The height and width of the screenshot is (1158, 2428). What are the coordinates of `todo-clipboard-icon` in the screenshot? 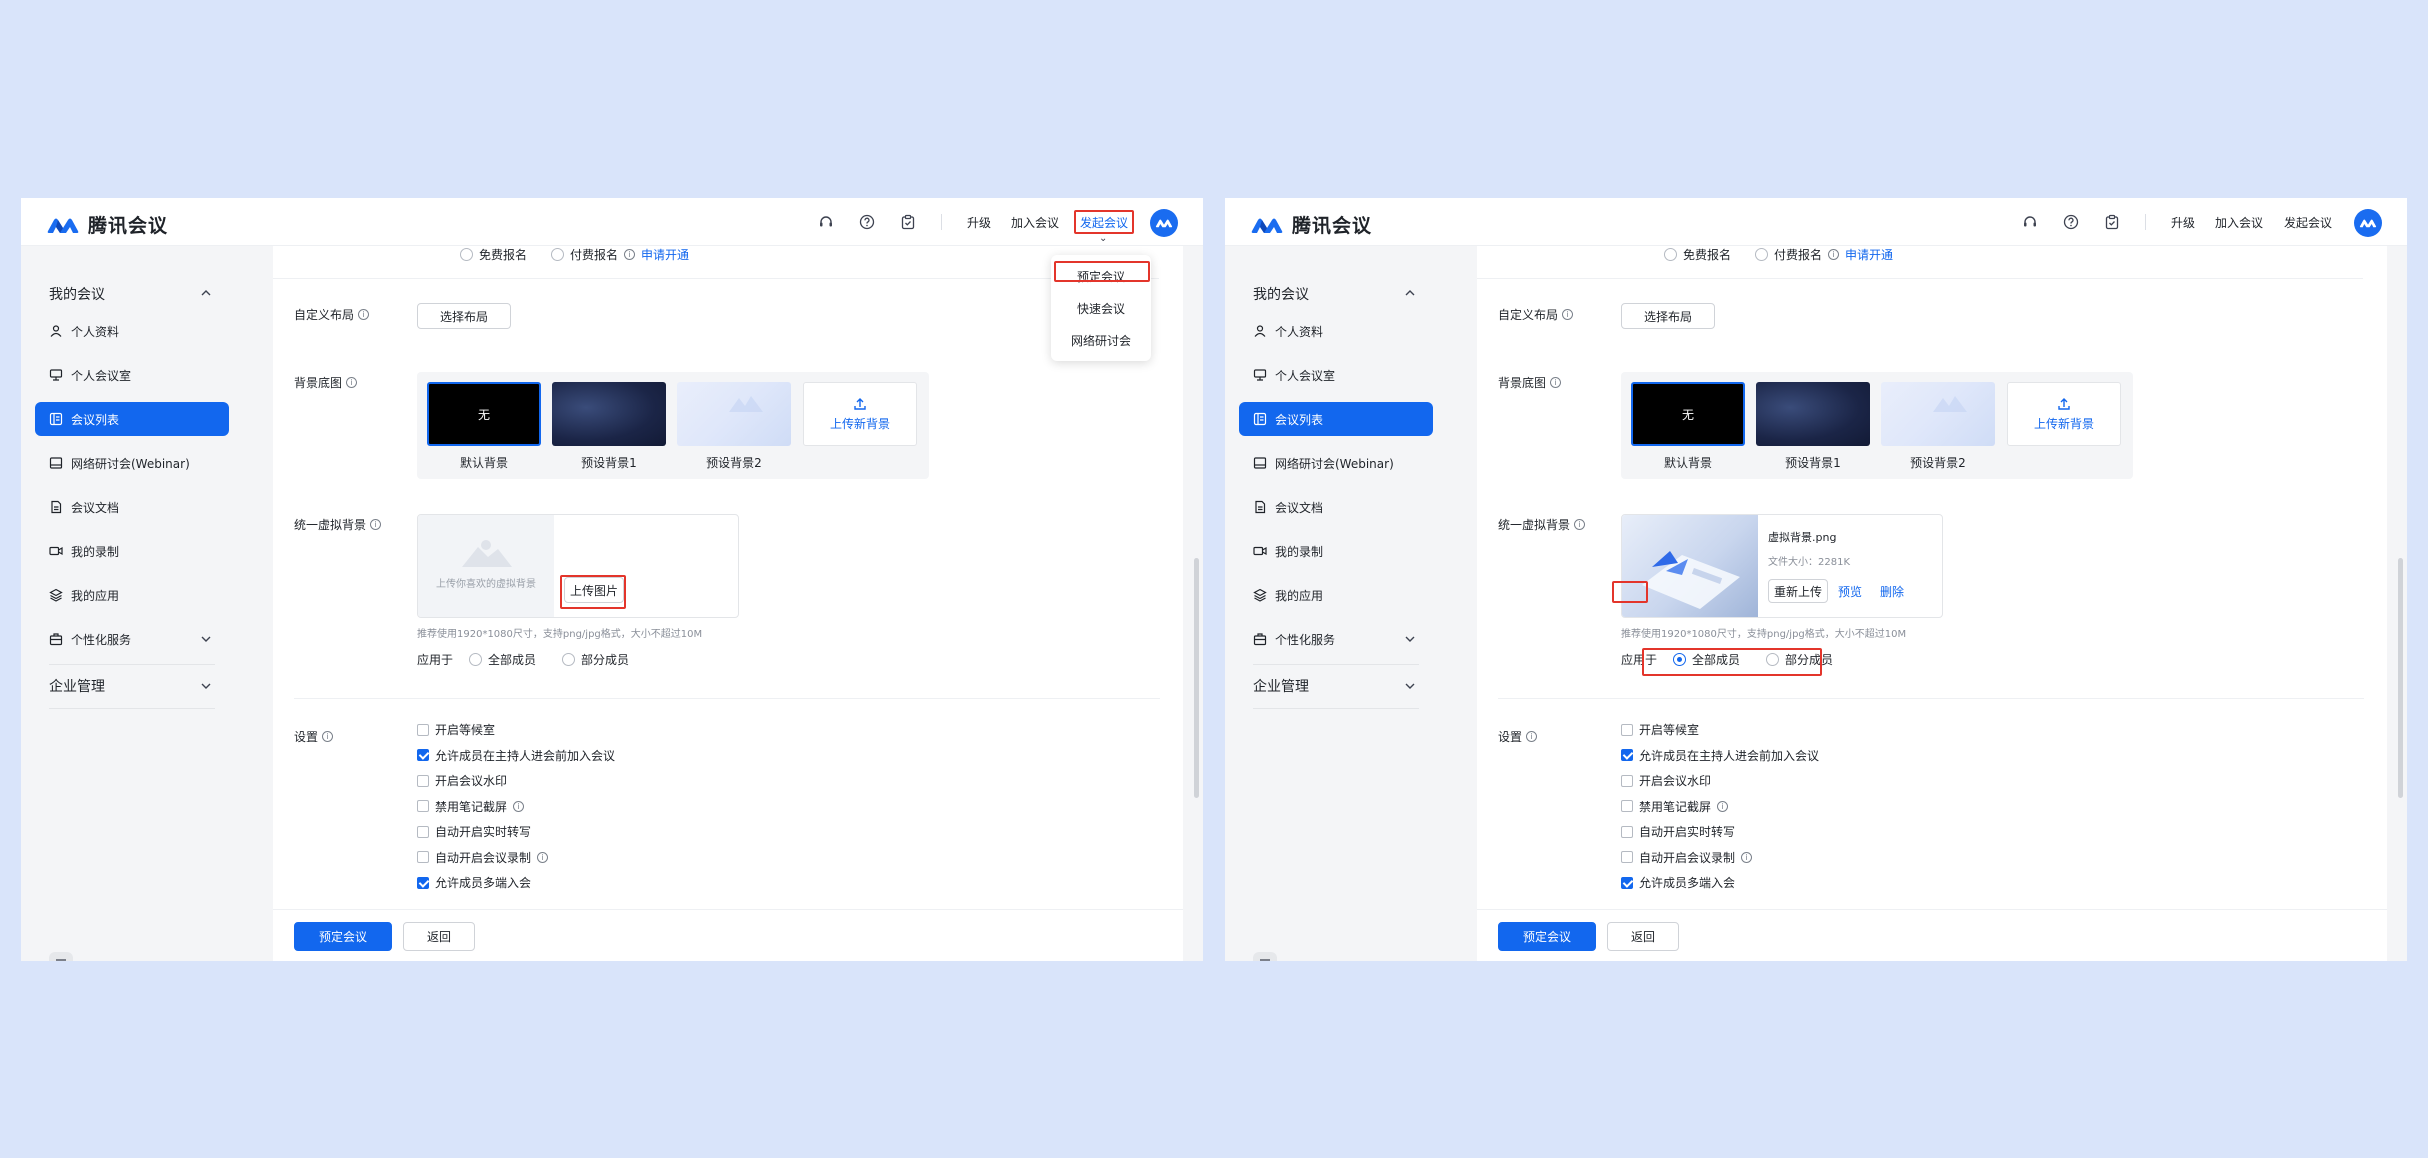 It's located at (908, 222).